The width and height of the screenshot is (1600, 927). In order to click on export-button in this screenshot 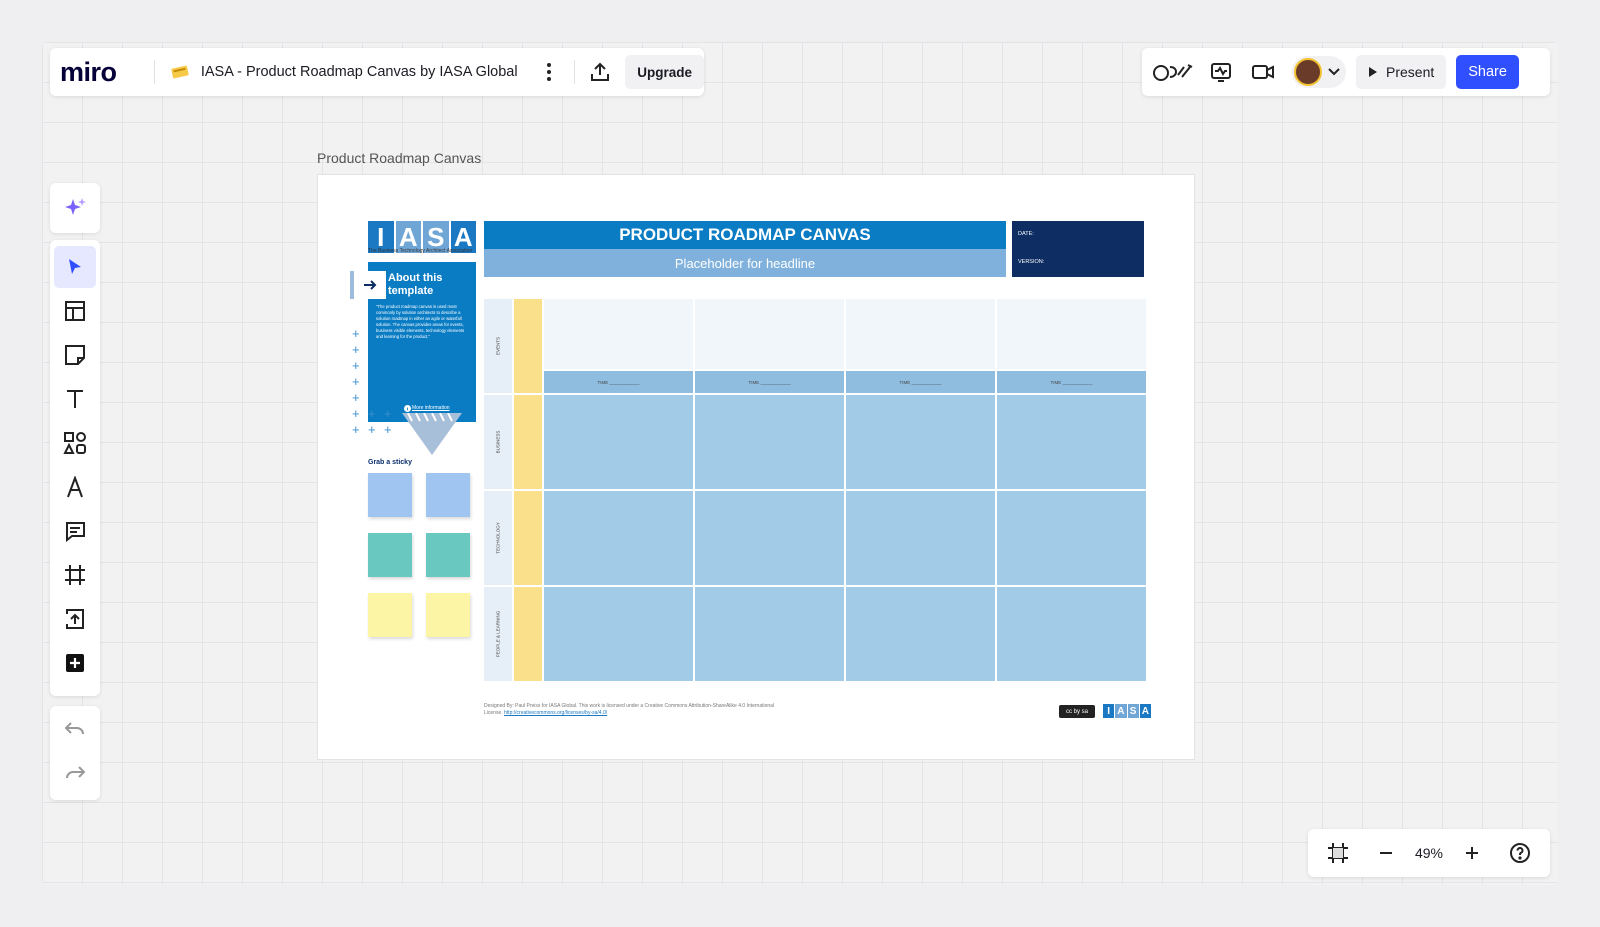, I will do `click(600, 72)`.